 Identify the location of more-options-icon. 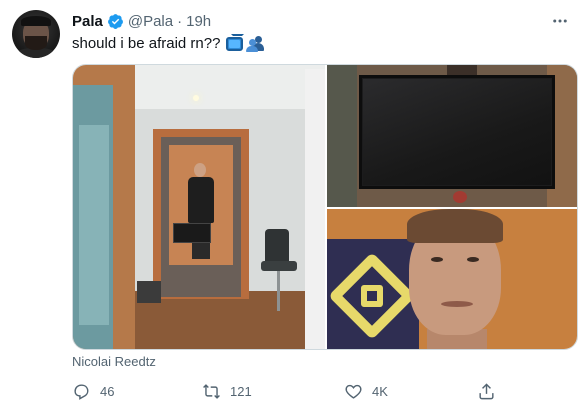
(560, 21).